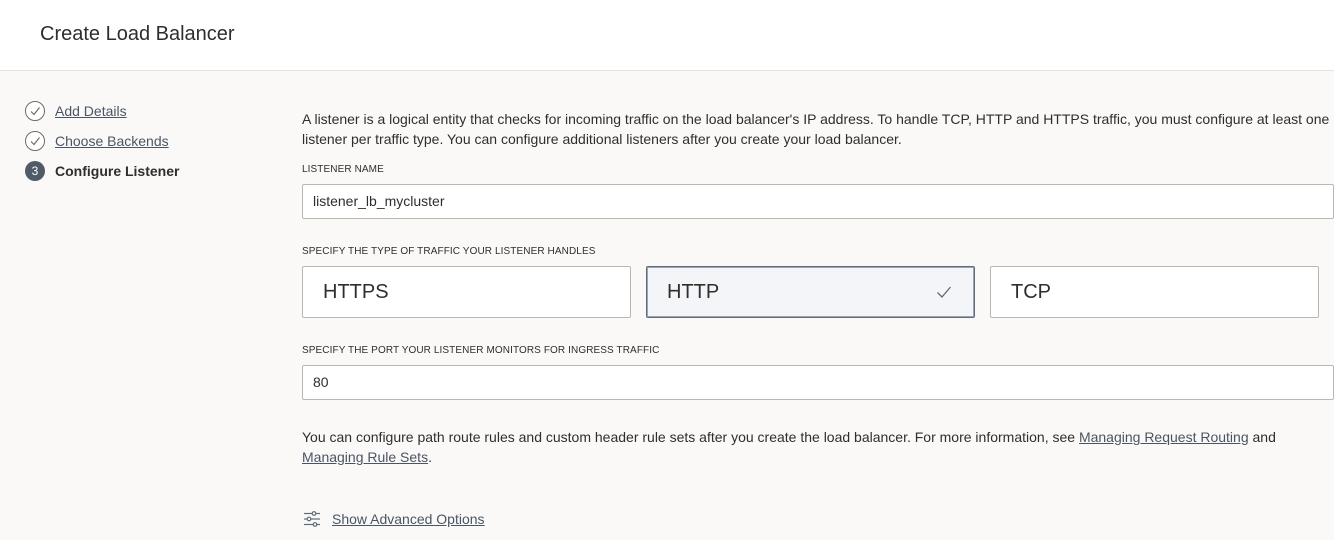 The width and height of the screenshot is (1334, 540). Describe the element at coordinates (1031, 292) in the screenshot. I see `traffic-option-label: TCP` at that location.